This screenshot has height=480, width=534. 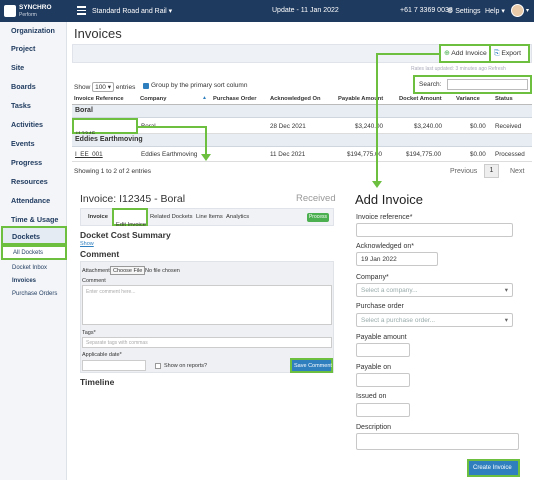 I want to click on sidebar-item-dockets-label: Dockets, so click(x=26, y=236).